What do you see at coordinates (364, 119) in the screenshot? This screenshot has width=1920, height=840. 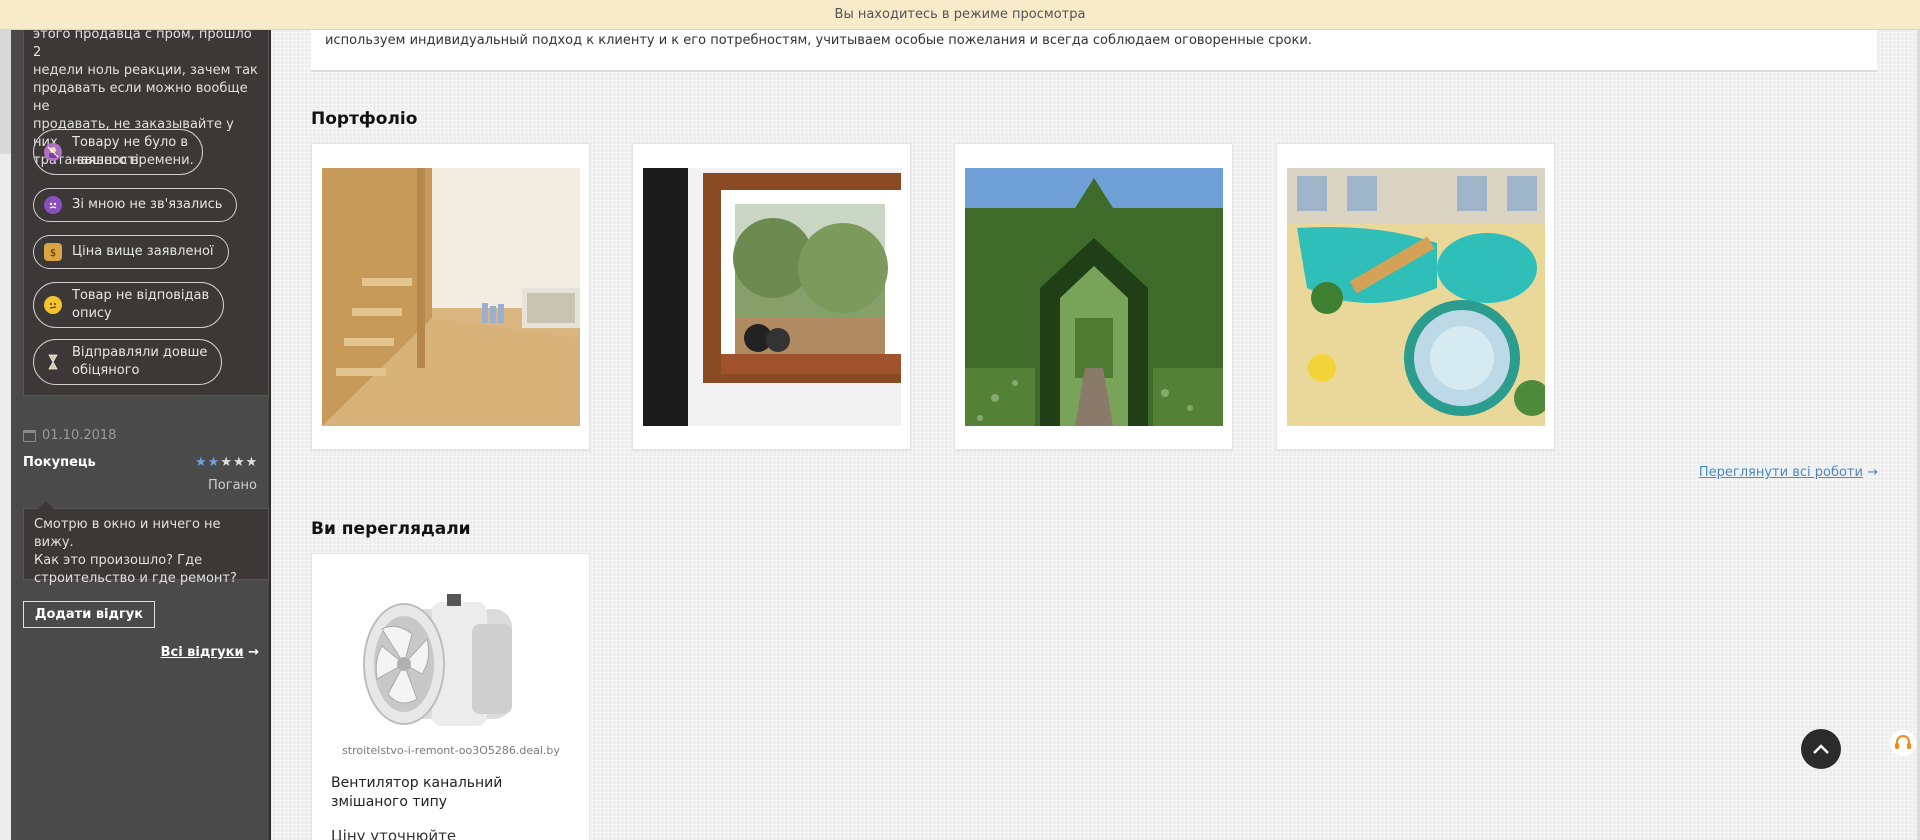 I see `portfolio-title: Портфоліо` at bounding box center [364, 119].